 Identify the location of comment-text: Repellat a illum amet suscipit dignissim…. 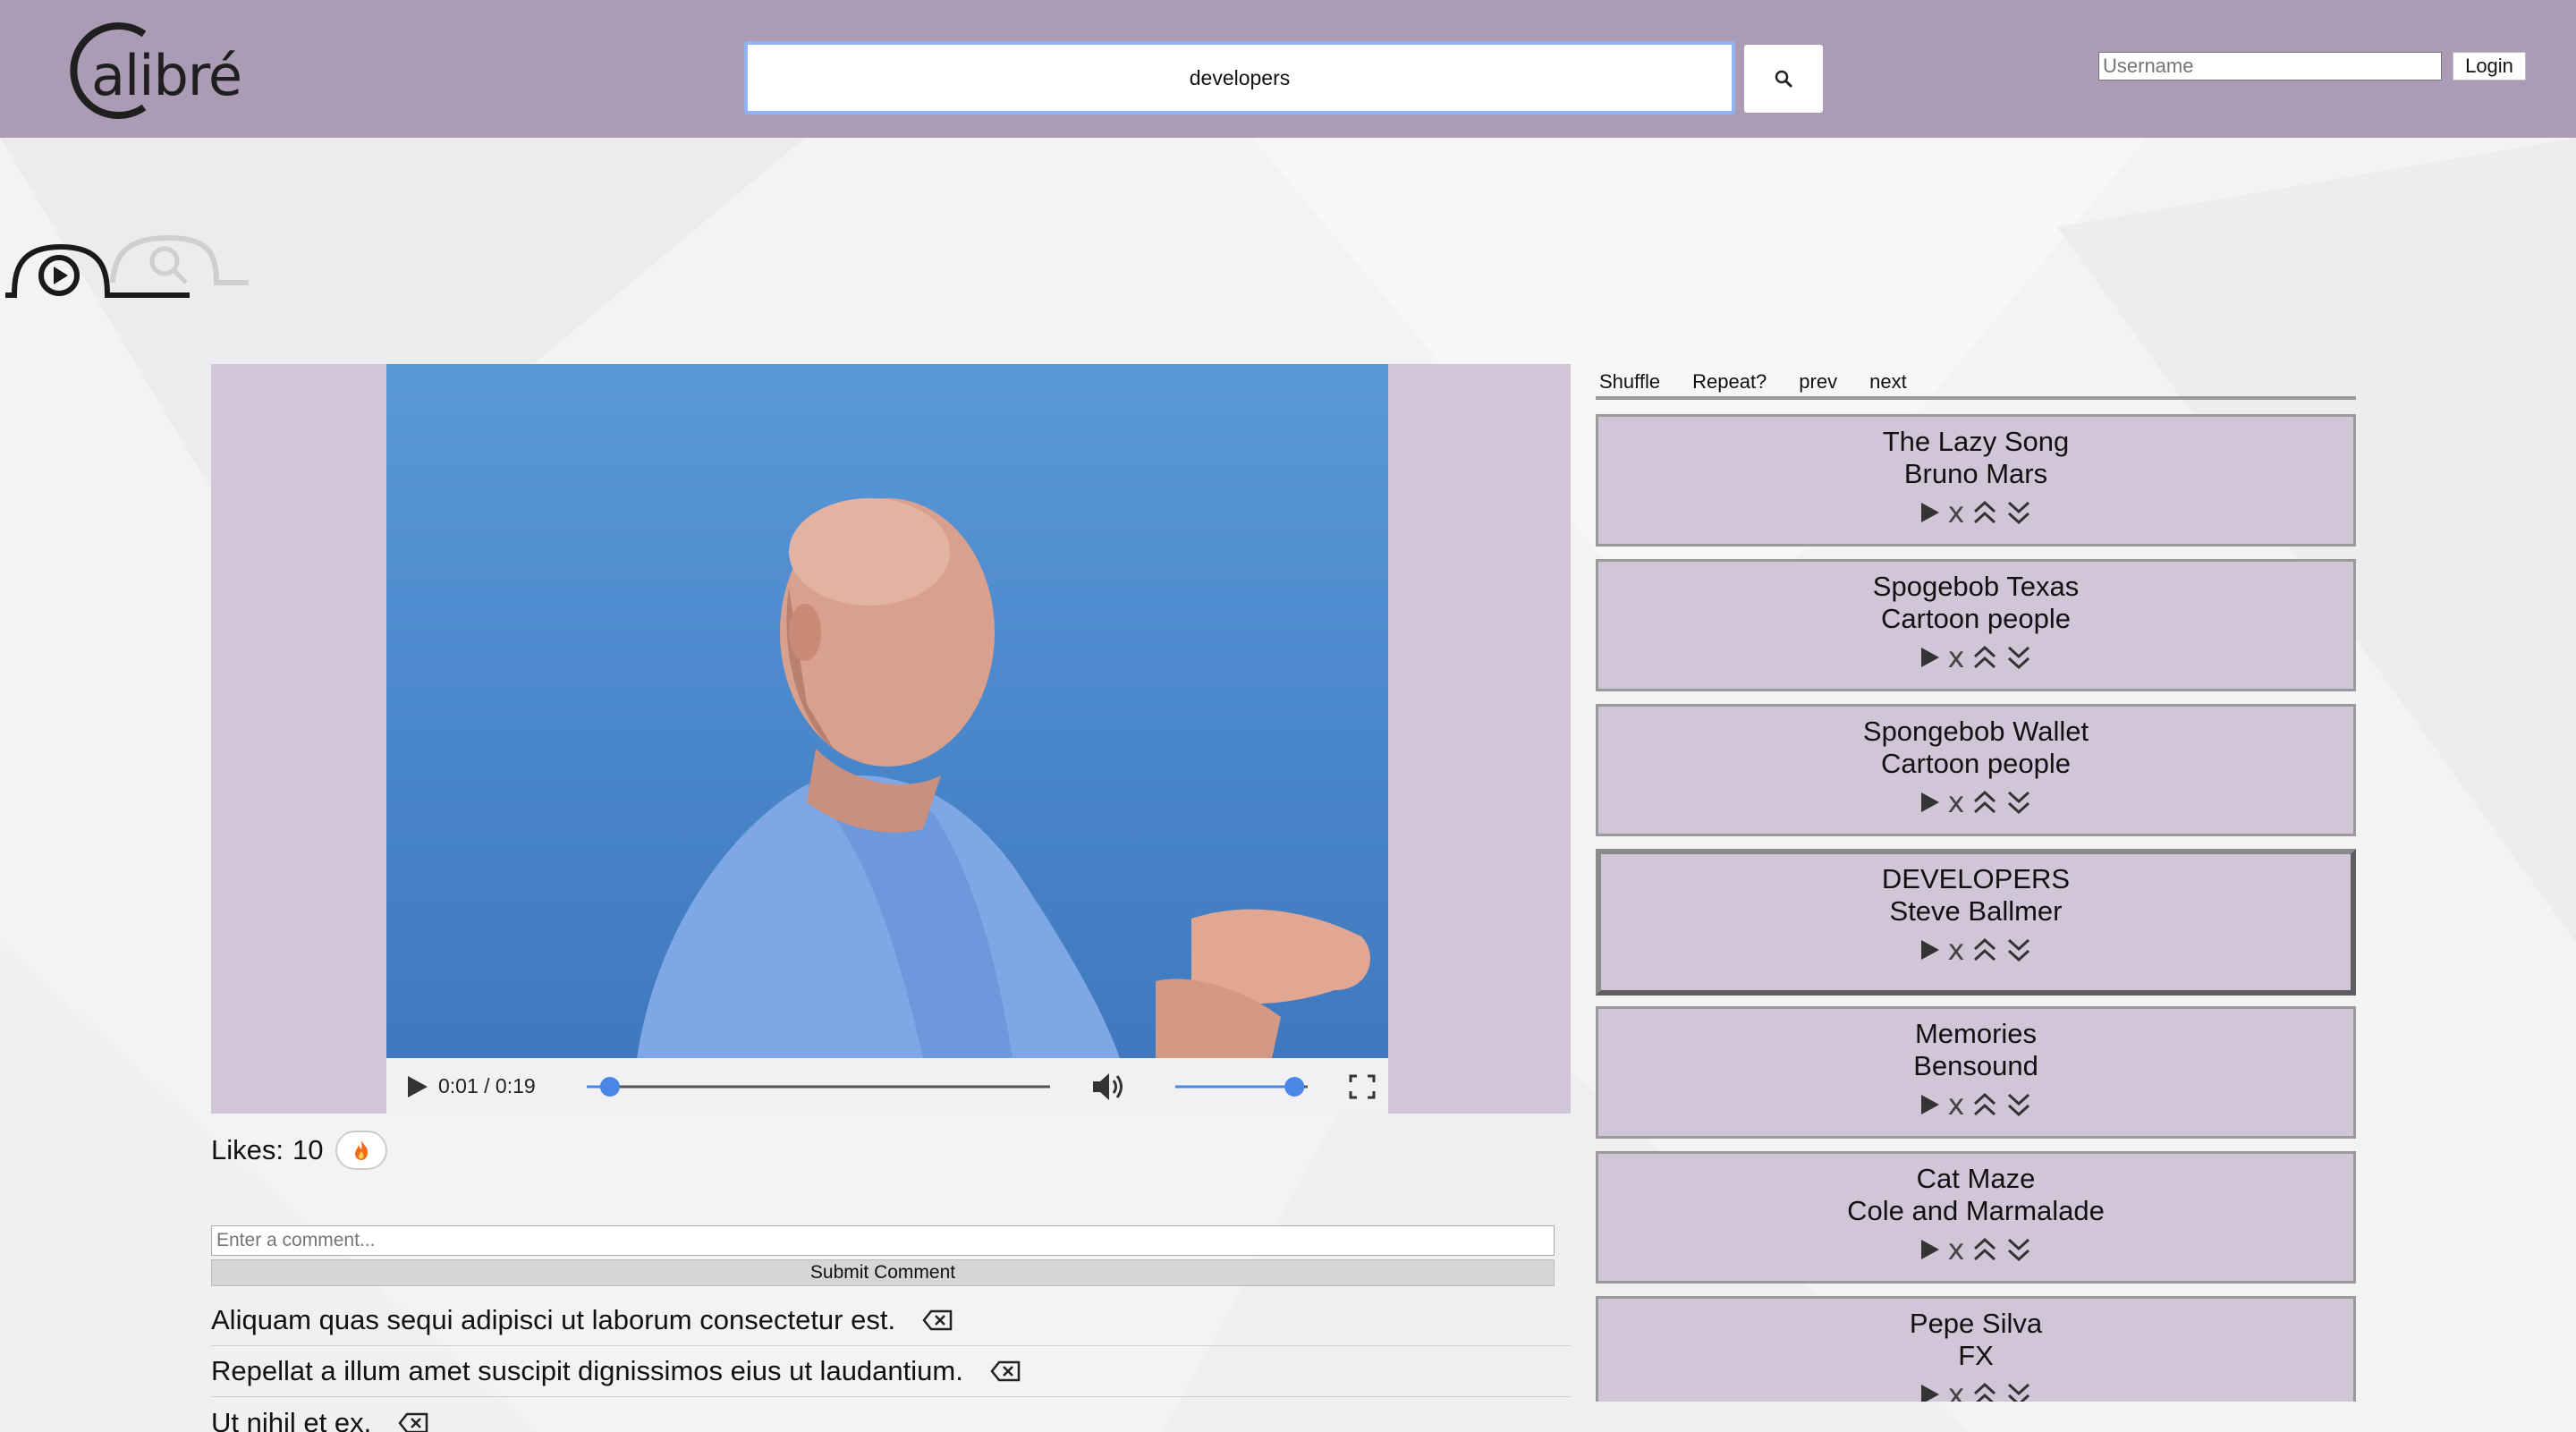
(587, 1370).